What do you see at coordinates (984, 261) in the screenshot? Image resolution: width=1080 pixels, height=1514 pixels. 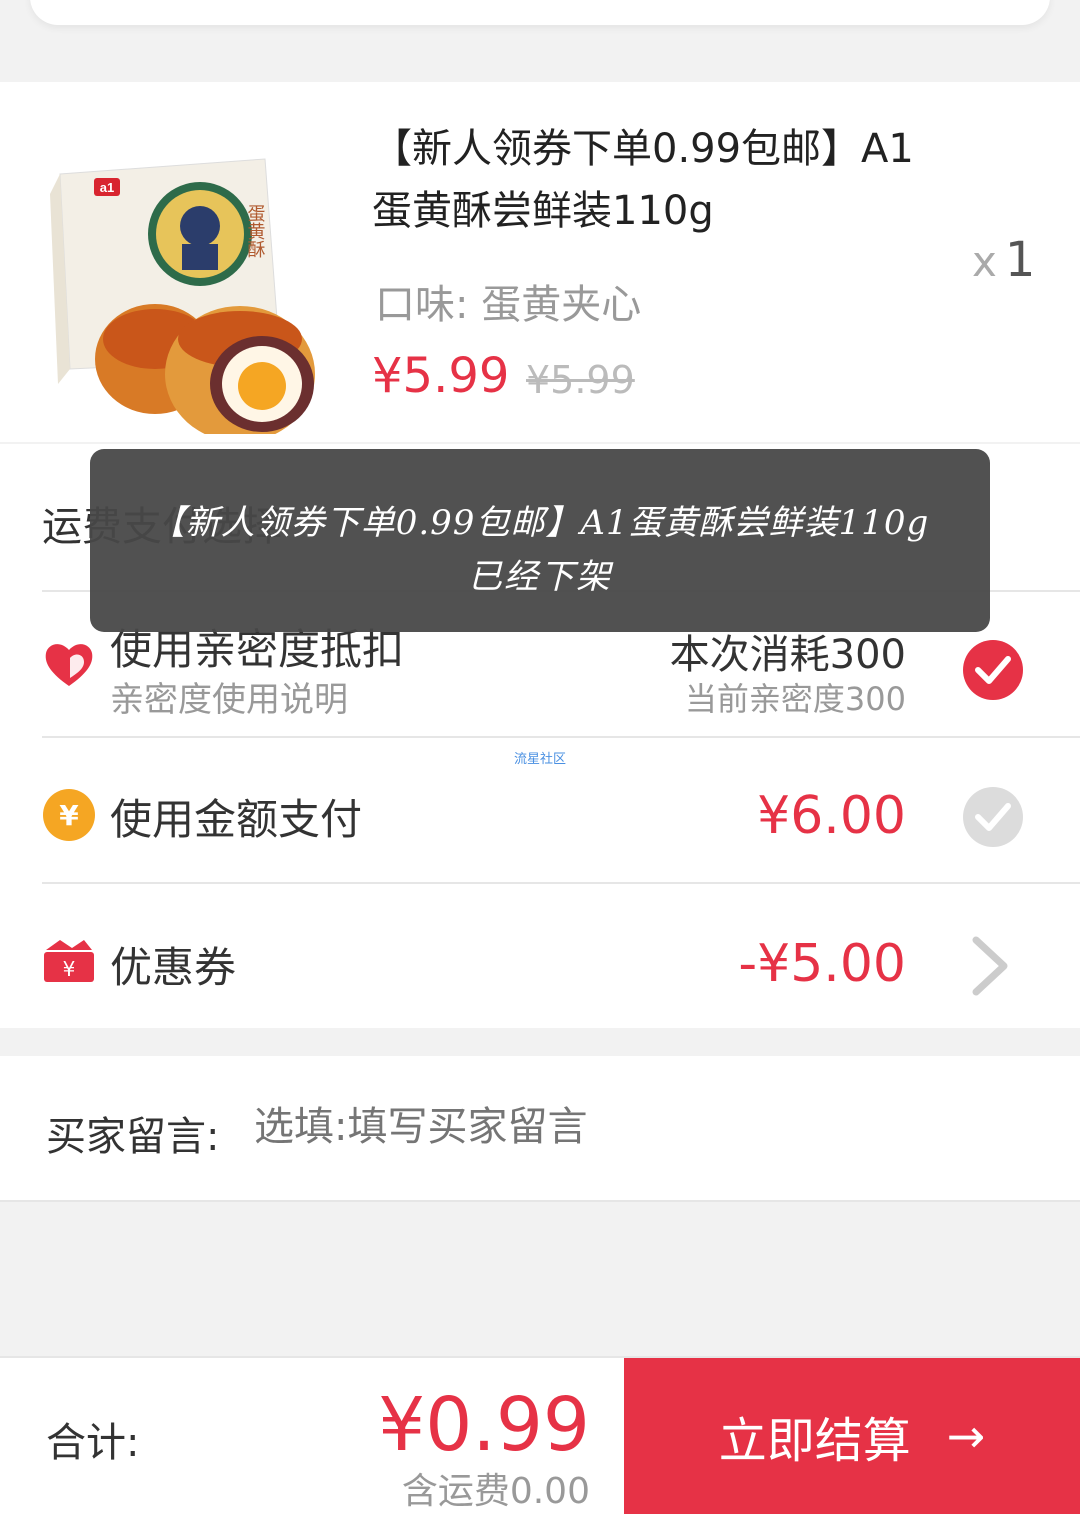 I see `quantity-symbol: x` at bounding box center [984, 261].